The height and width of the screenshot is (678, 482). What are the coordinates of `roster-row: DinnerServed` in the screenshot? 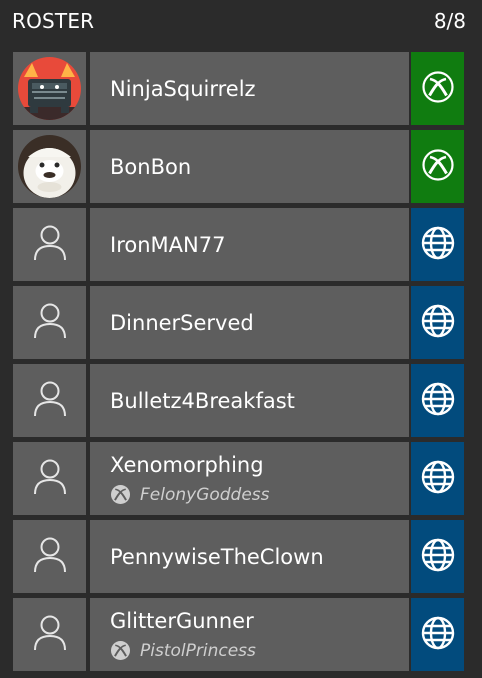 It's located at (238, 322).